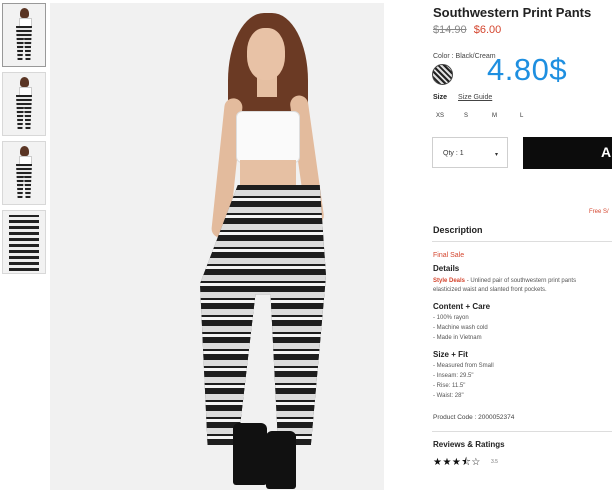  Describe the element at coordinates (446, 268) in the screenshot. I see `details-heading: Details` at that location.